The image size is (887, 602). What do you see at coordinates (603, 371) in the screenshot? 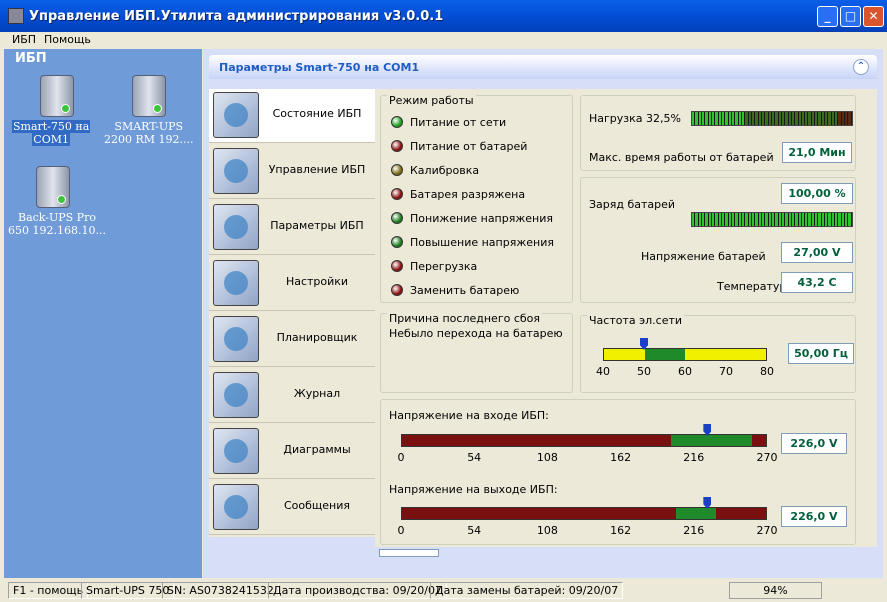
I see `tick-label: 40` at bounding box center [603, 371].